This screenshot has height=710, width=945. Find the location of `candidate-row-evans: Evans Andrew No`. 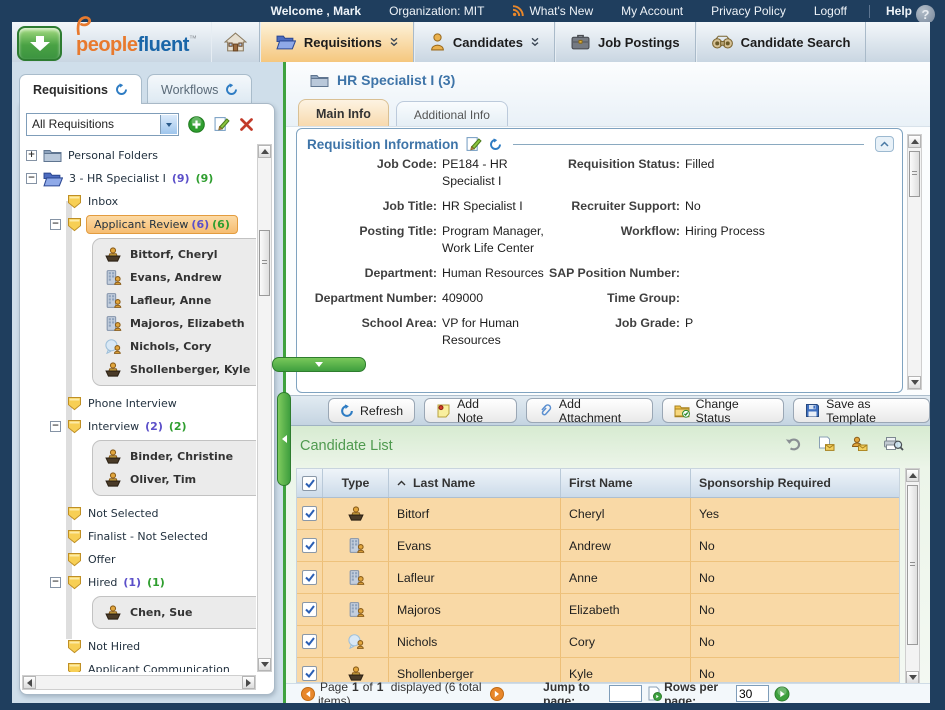

candidate-row-evans: Evans Andrew No is located at coordinates (598, 546).